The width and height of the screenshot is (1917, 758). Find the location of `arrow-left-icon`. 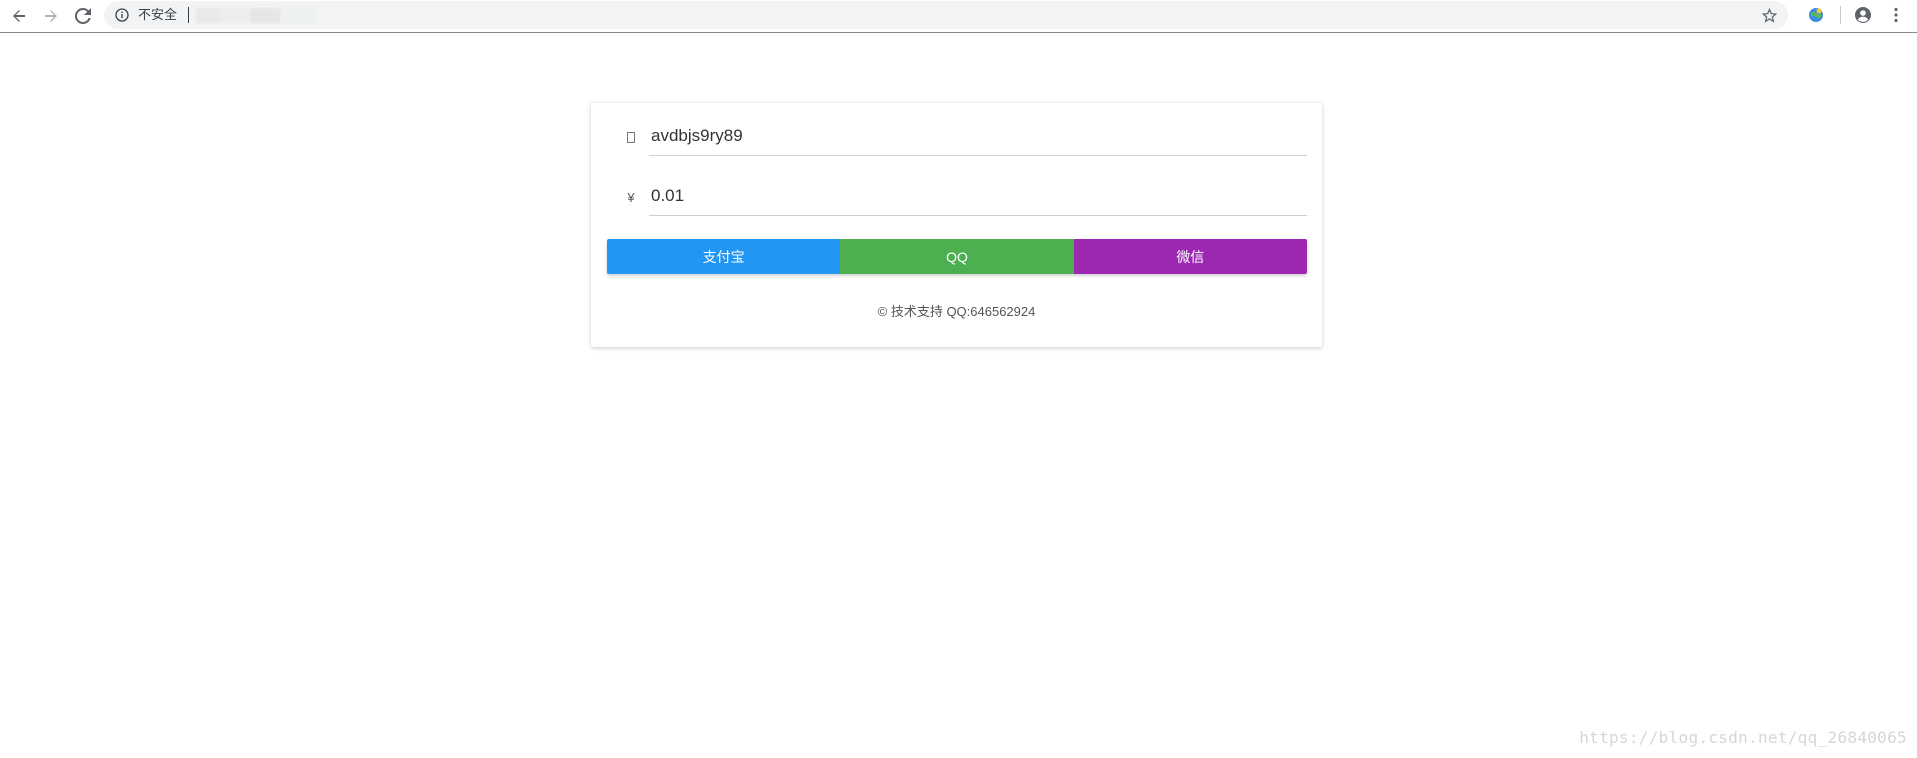

arrow-left-icon is located at coordinates (19, 16).